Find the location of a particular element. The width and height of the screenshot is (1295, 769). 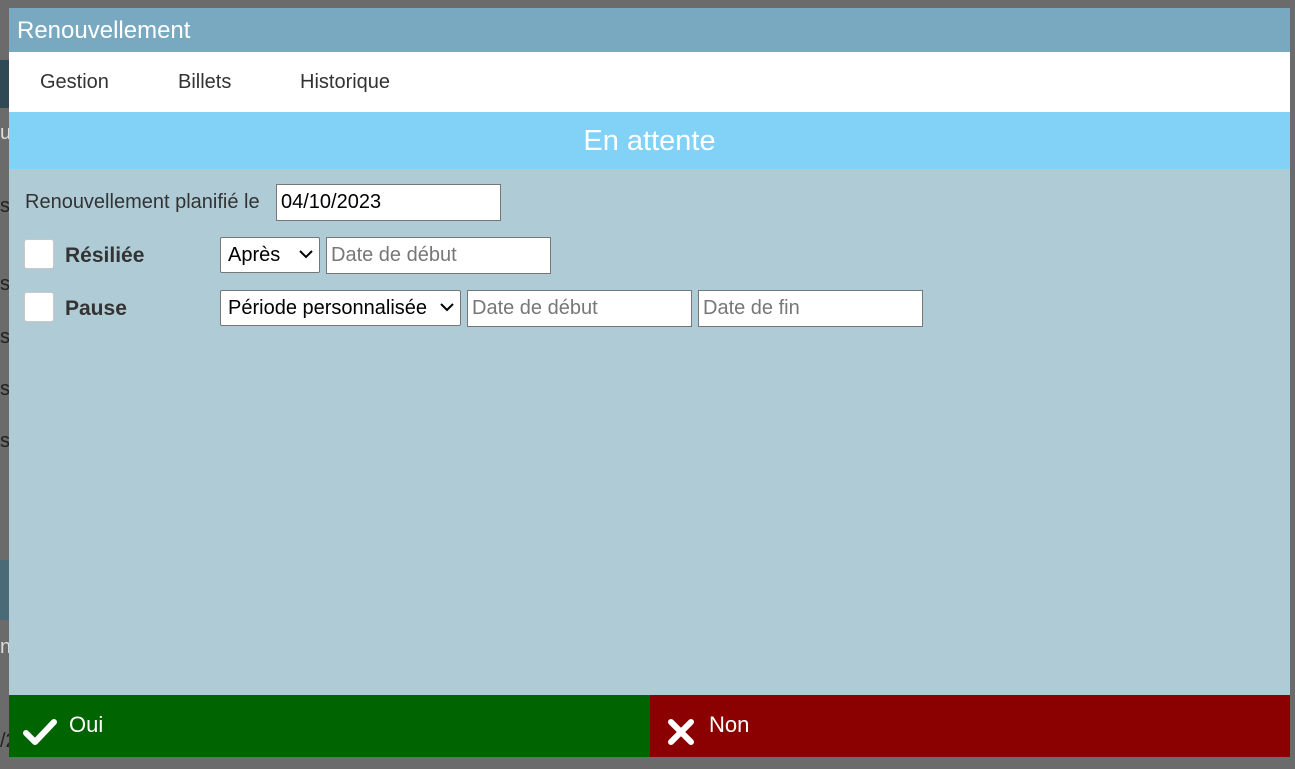

no-button: Non is located at coordinates (970, 726).